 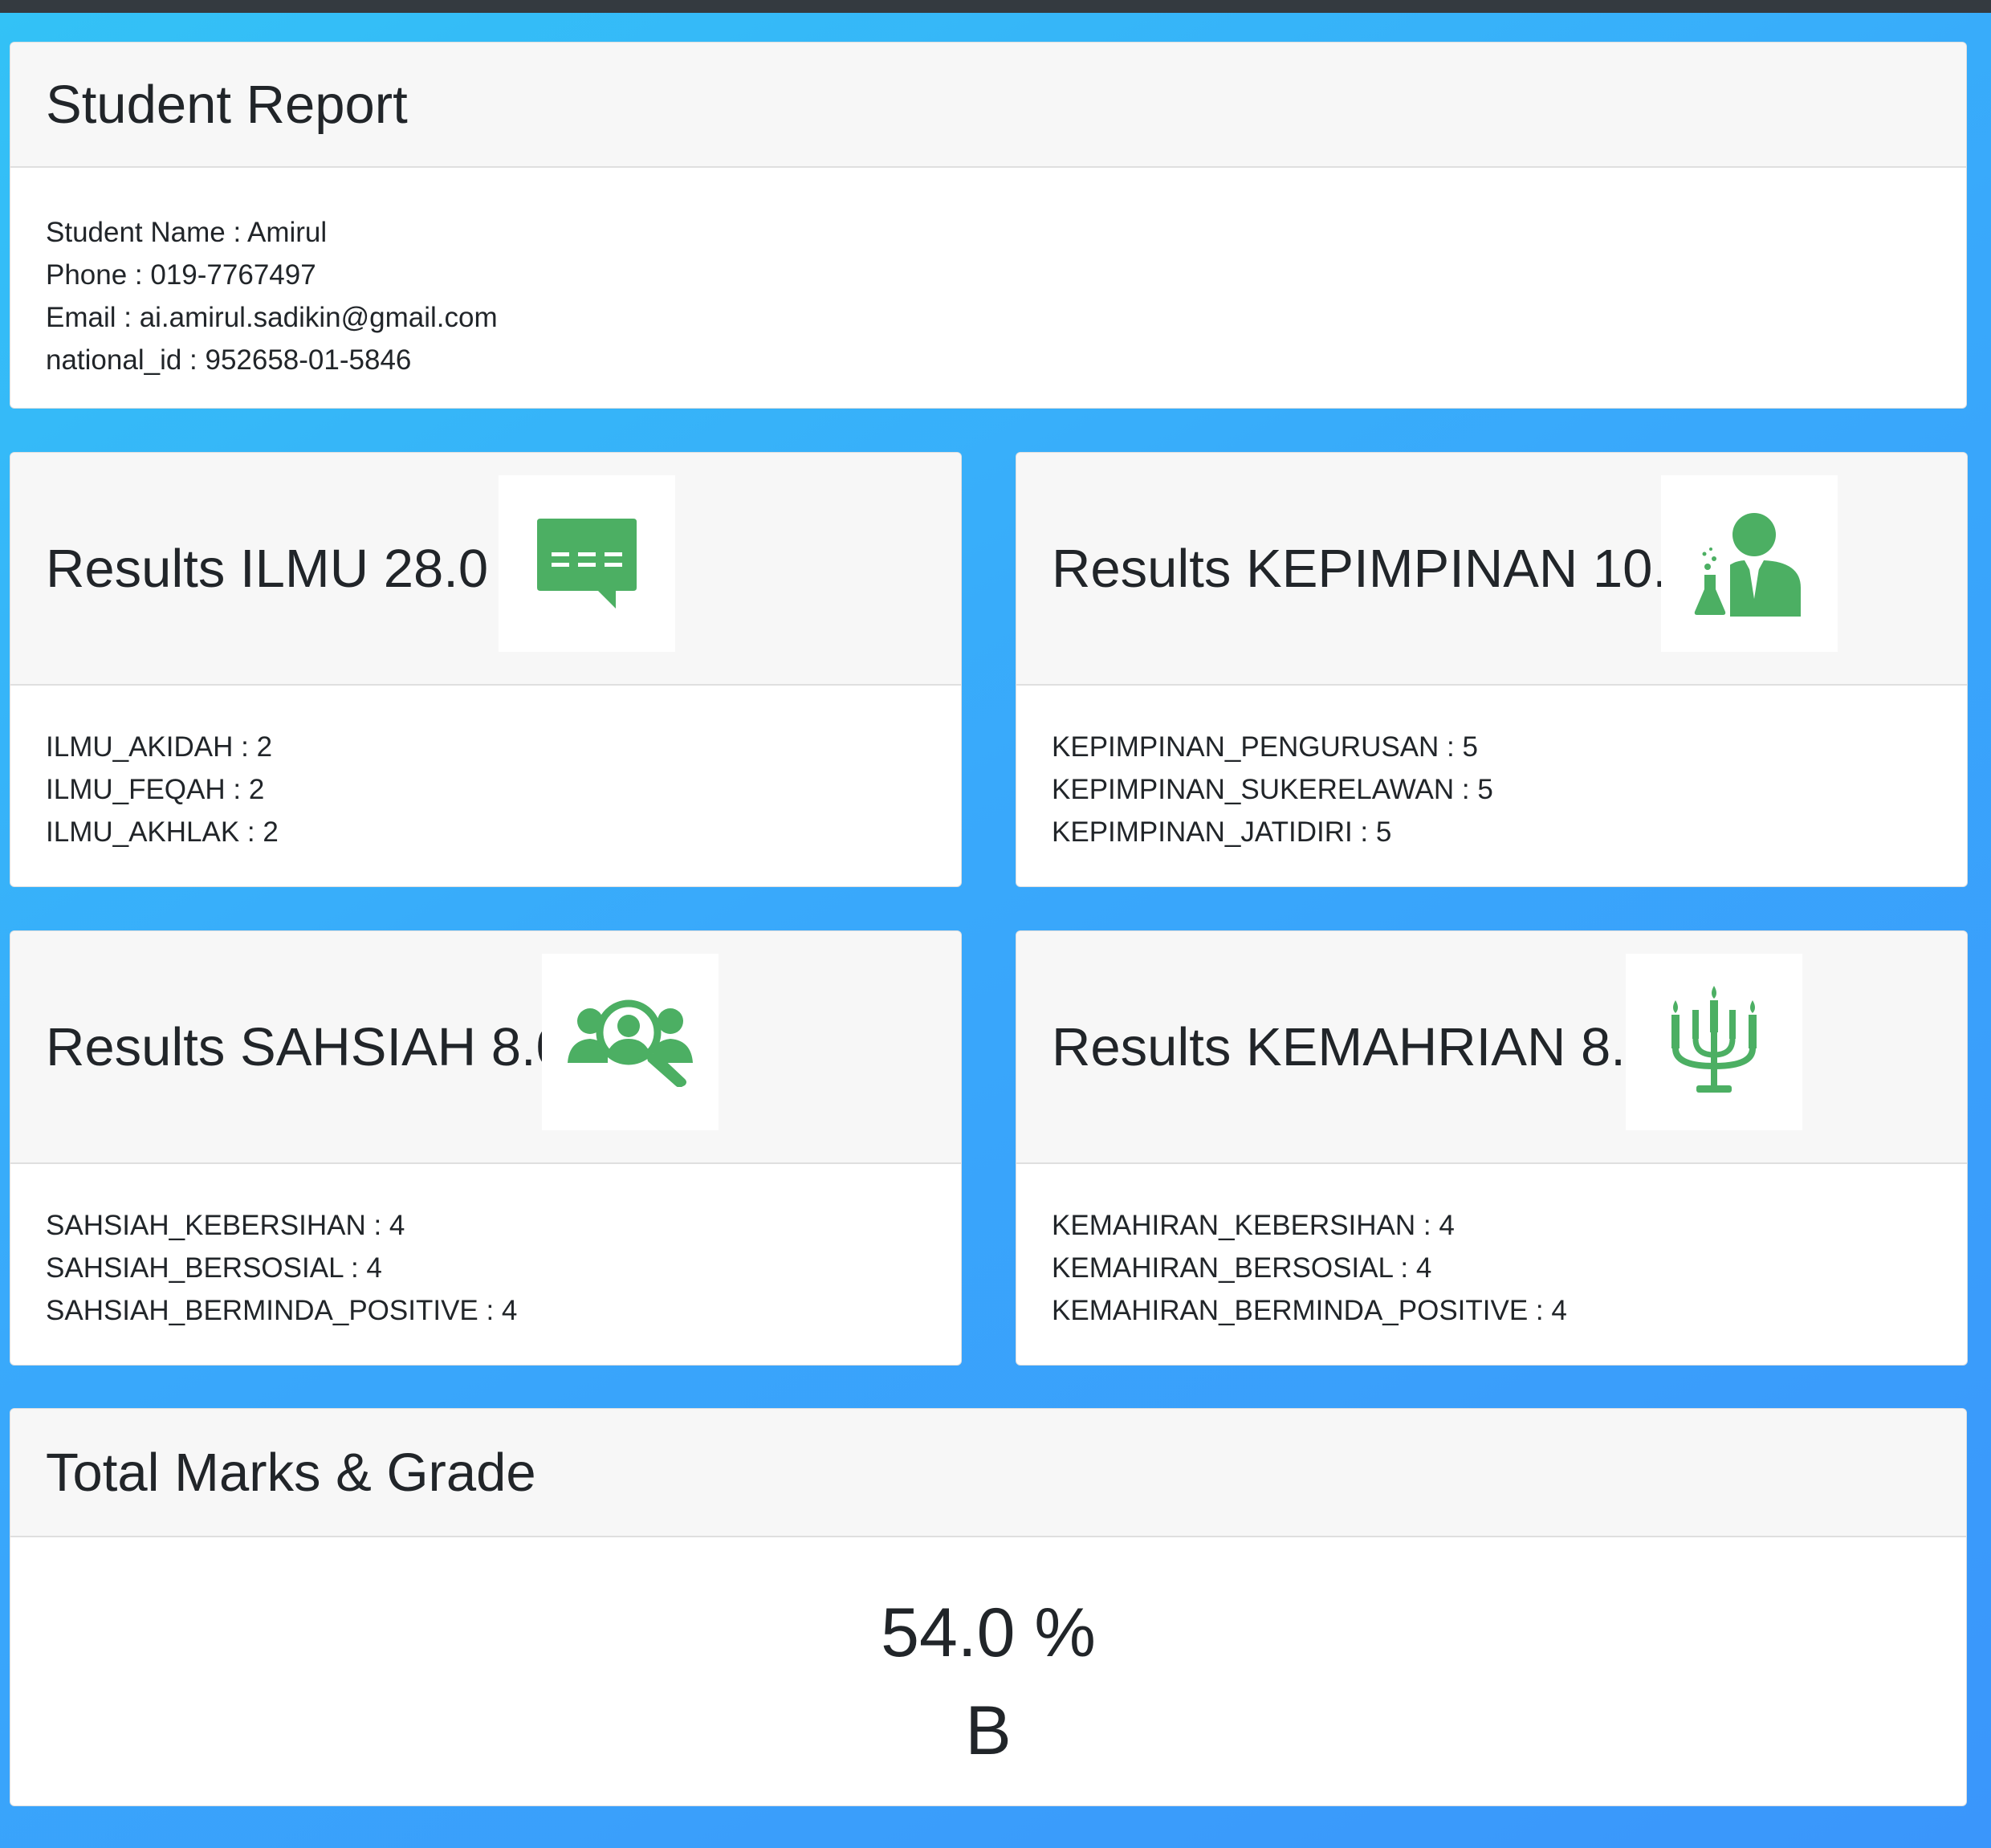 I want to click on results-ilmu-header: Results ILMU 28.0 %, so click(x=486, y=569).